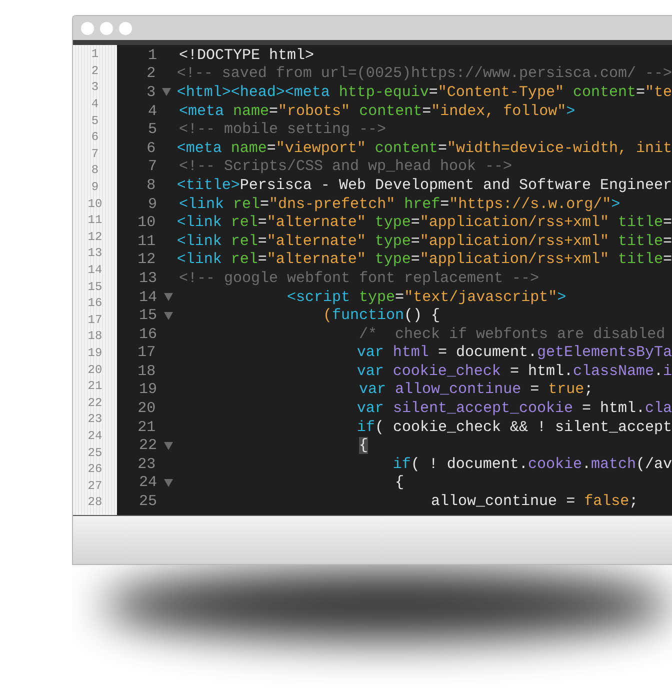 The width and height of the screenshot is (672, 690). What do you see at coordinates (95, 386) in the screenshot?
I see `gutter-number: 21` at bounding box center [95, 386].